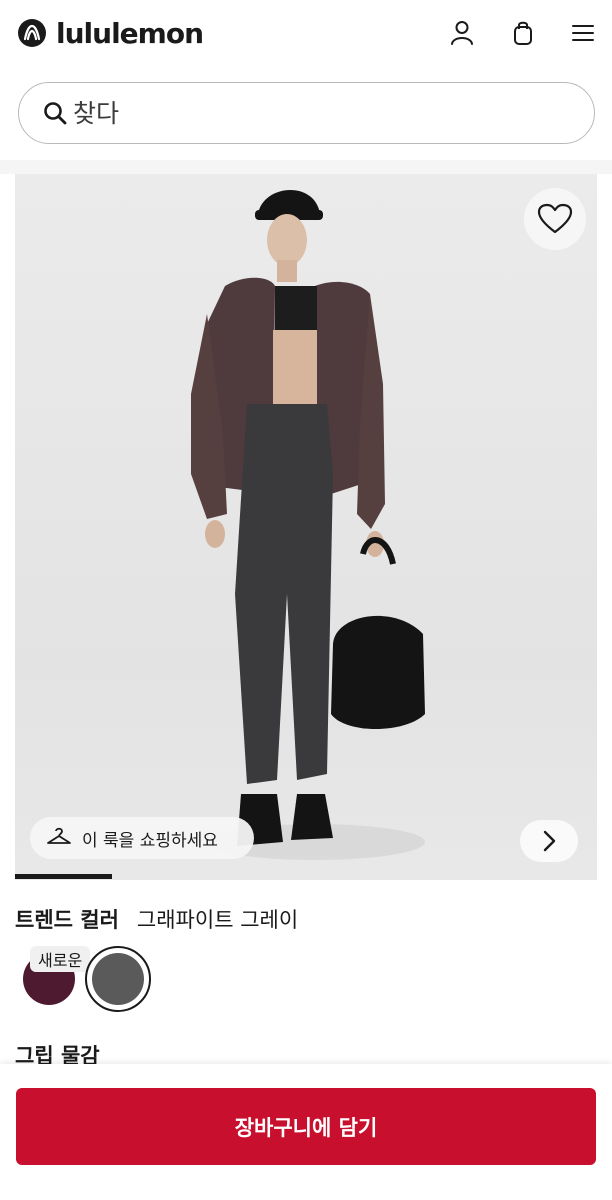 The width and height of the screenshot is (612, 1200). I want to click on user-icon, so click(462, 33).